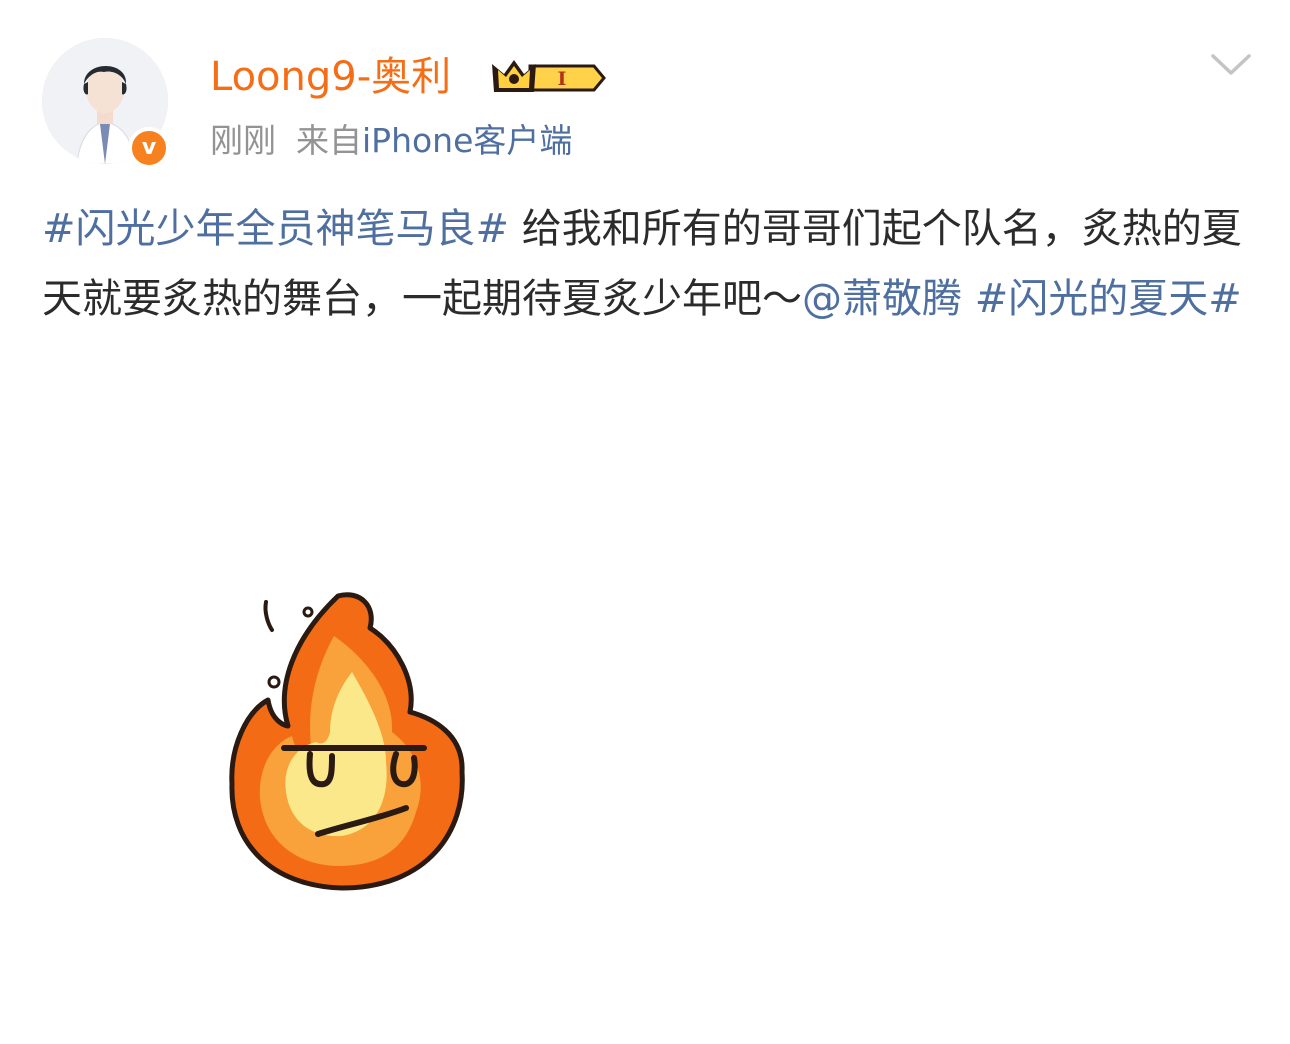 This screenshot has width=1290, height=1044. What do you see at coordinates (1231, 63) in the screenshot?
I see `chevron-down-icon` at bounding box center [1231, 63].